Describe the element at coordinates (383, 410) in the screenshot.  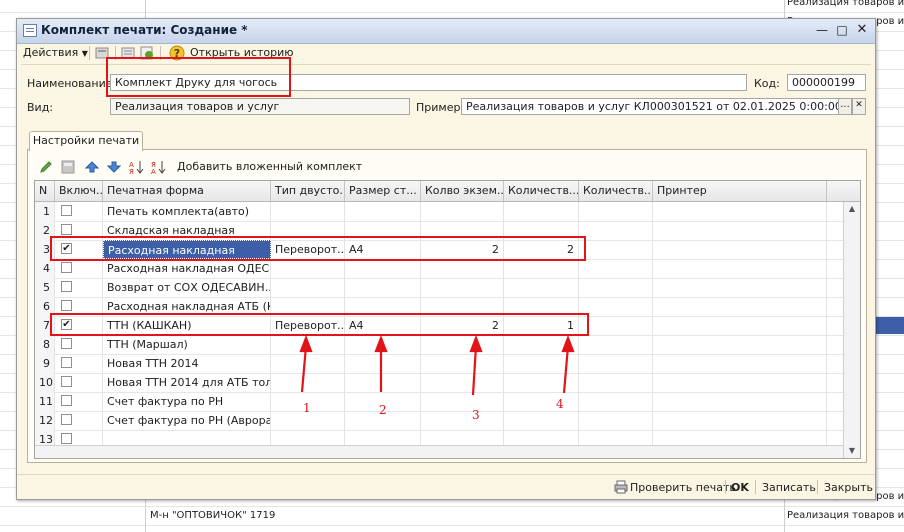
I see `annotation-label-2: 2` at that location.